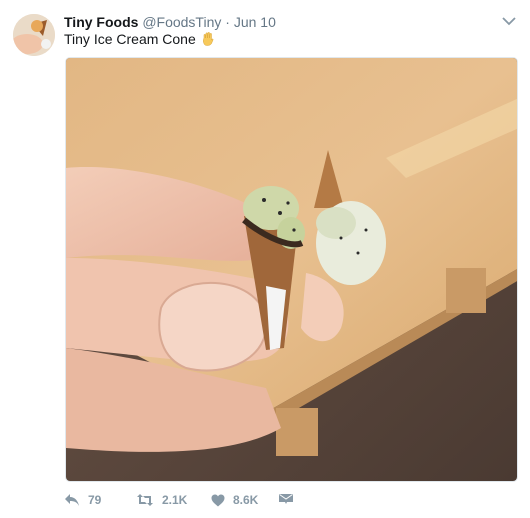 The width and height of the screenshot is (530, 518). Describe the element at coordinates (72, 500) in the screenshot. I see `reply-icon` at that location.